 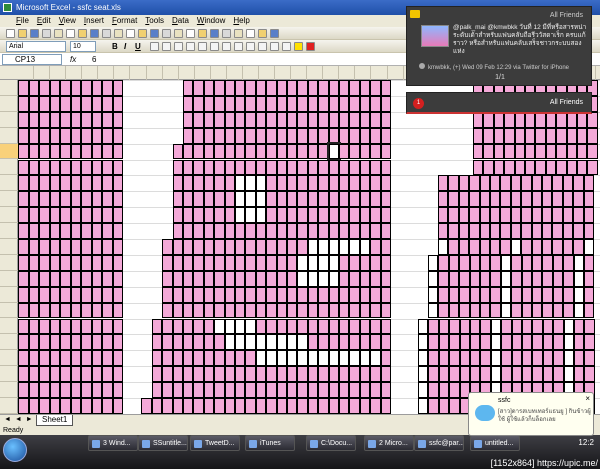 What do you see at coordinates (262, 33) in the screenshot?
I see `zoom-icon` at bounding box center [262, 33].